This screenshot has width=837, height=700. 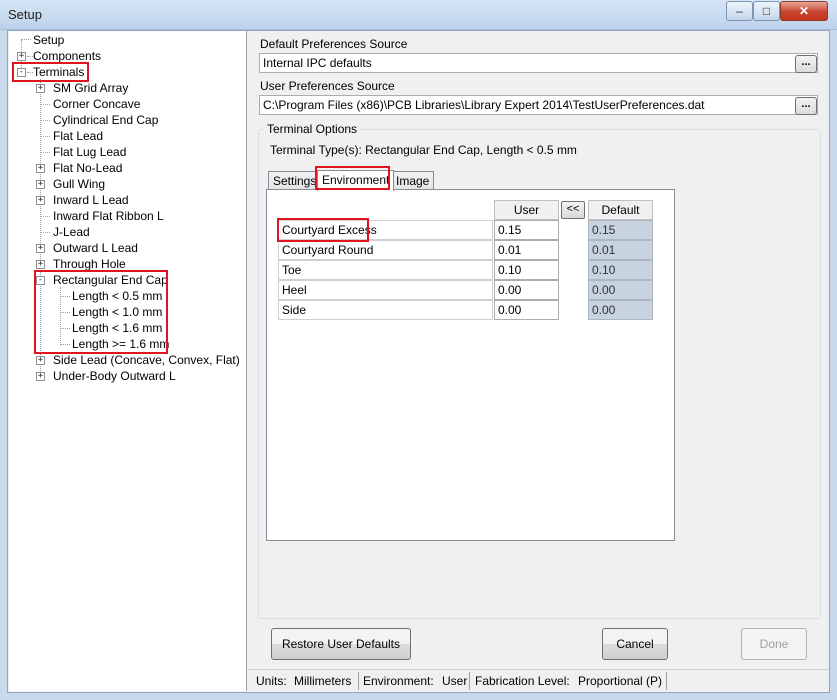 I want to click on tree-item-label: Outward L Lead, so click(x=95, y=248).